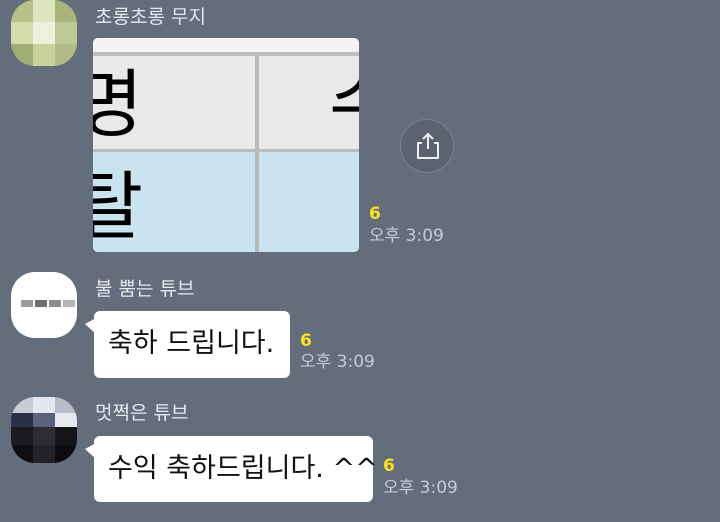  What do you see at coordinates (118, 207) in the screenshot?
I see `image-text-cell: 탈` at bounding box center [118, 207].